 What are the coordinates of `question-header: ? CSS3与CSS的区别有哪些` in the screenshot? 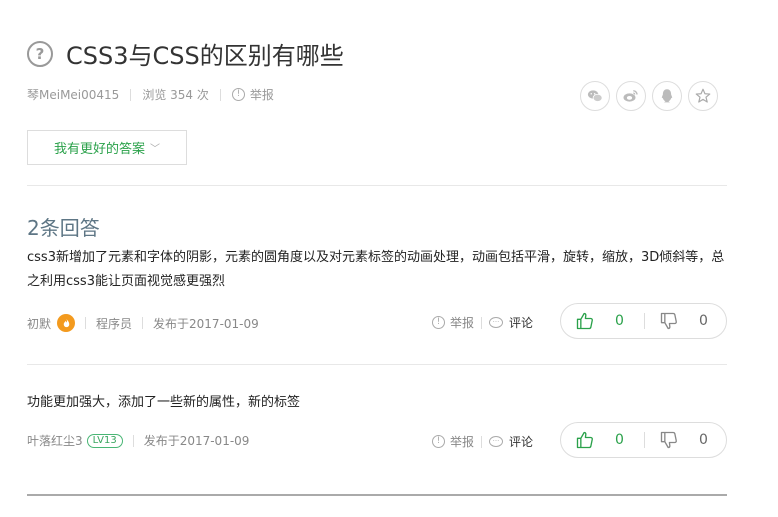 It's located at (185, 53).